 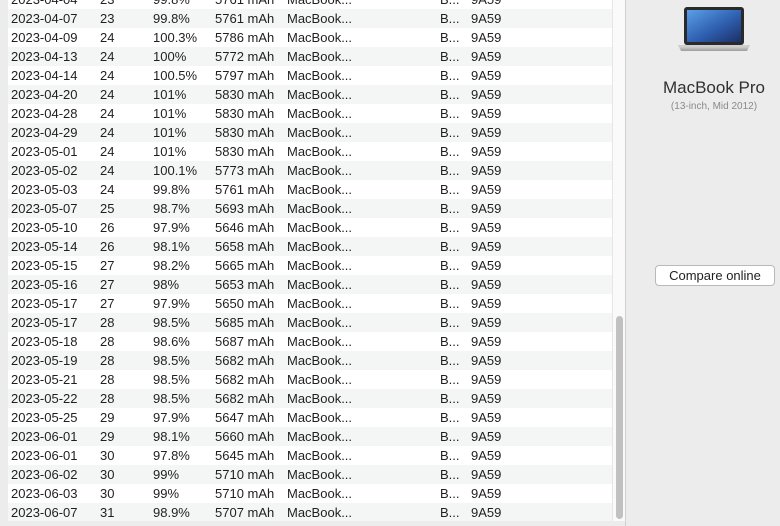 What do you see at coordinates (714, 87) in the screenshot?
I see `model-name: MacBook Pro` at bounding box center [714, 87].